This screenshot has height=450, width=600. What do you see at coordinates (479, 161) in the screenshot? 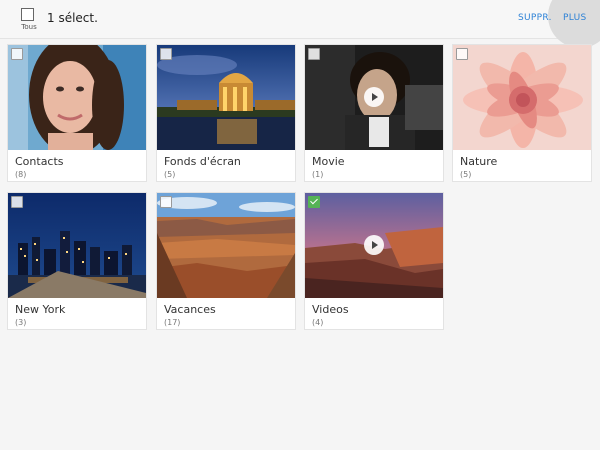
I see `album-title: Nature` at bounding box center [479, 161].